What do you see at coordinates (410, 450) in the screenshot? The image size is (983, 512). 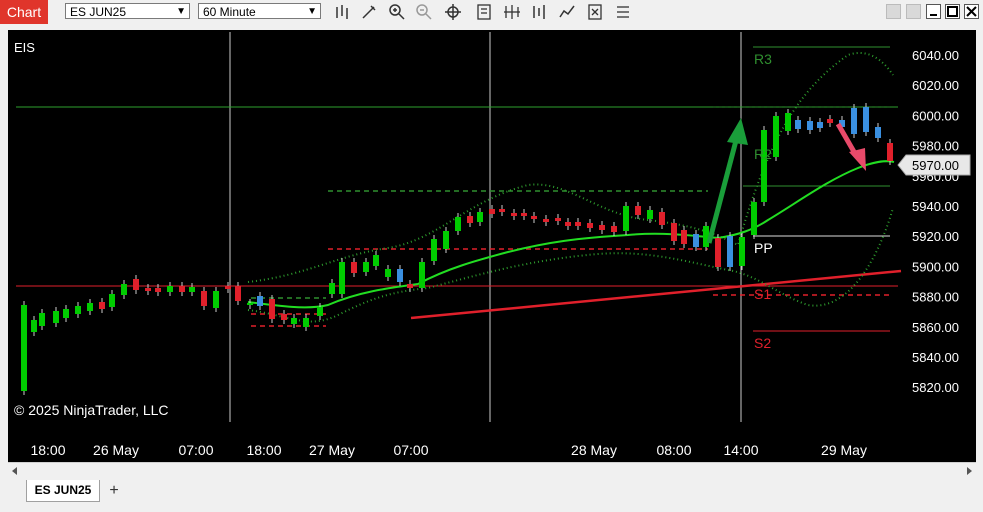 I see `time-tick-label: 07:00` at bounding box center [410, 450].